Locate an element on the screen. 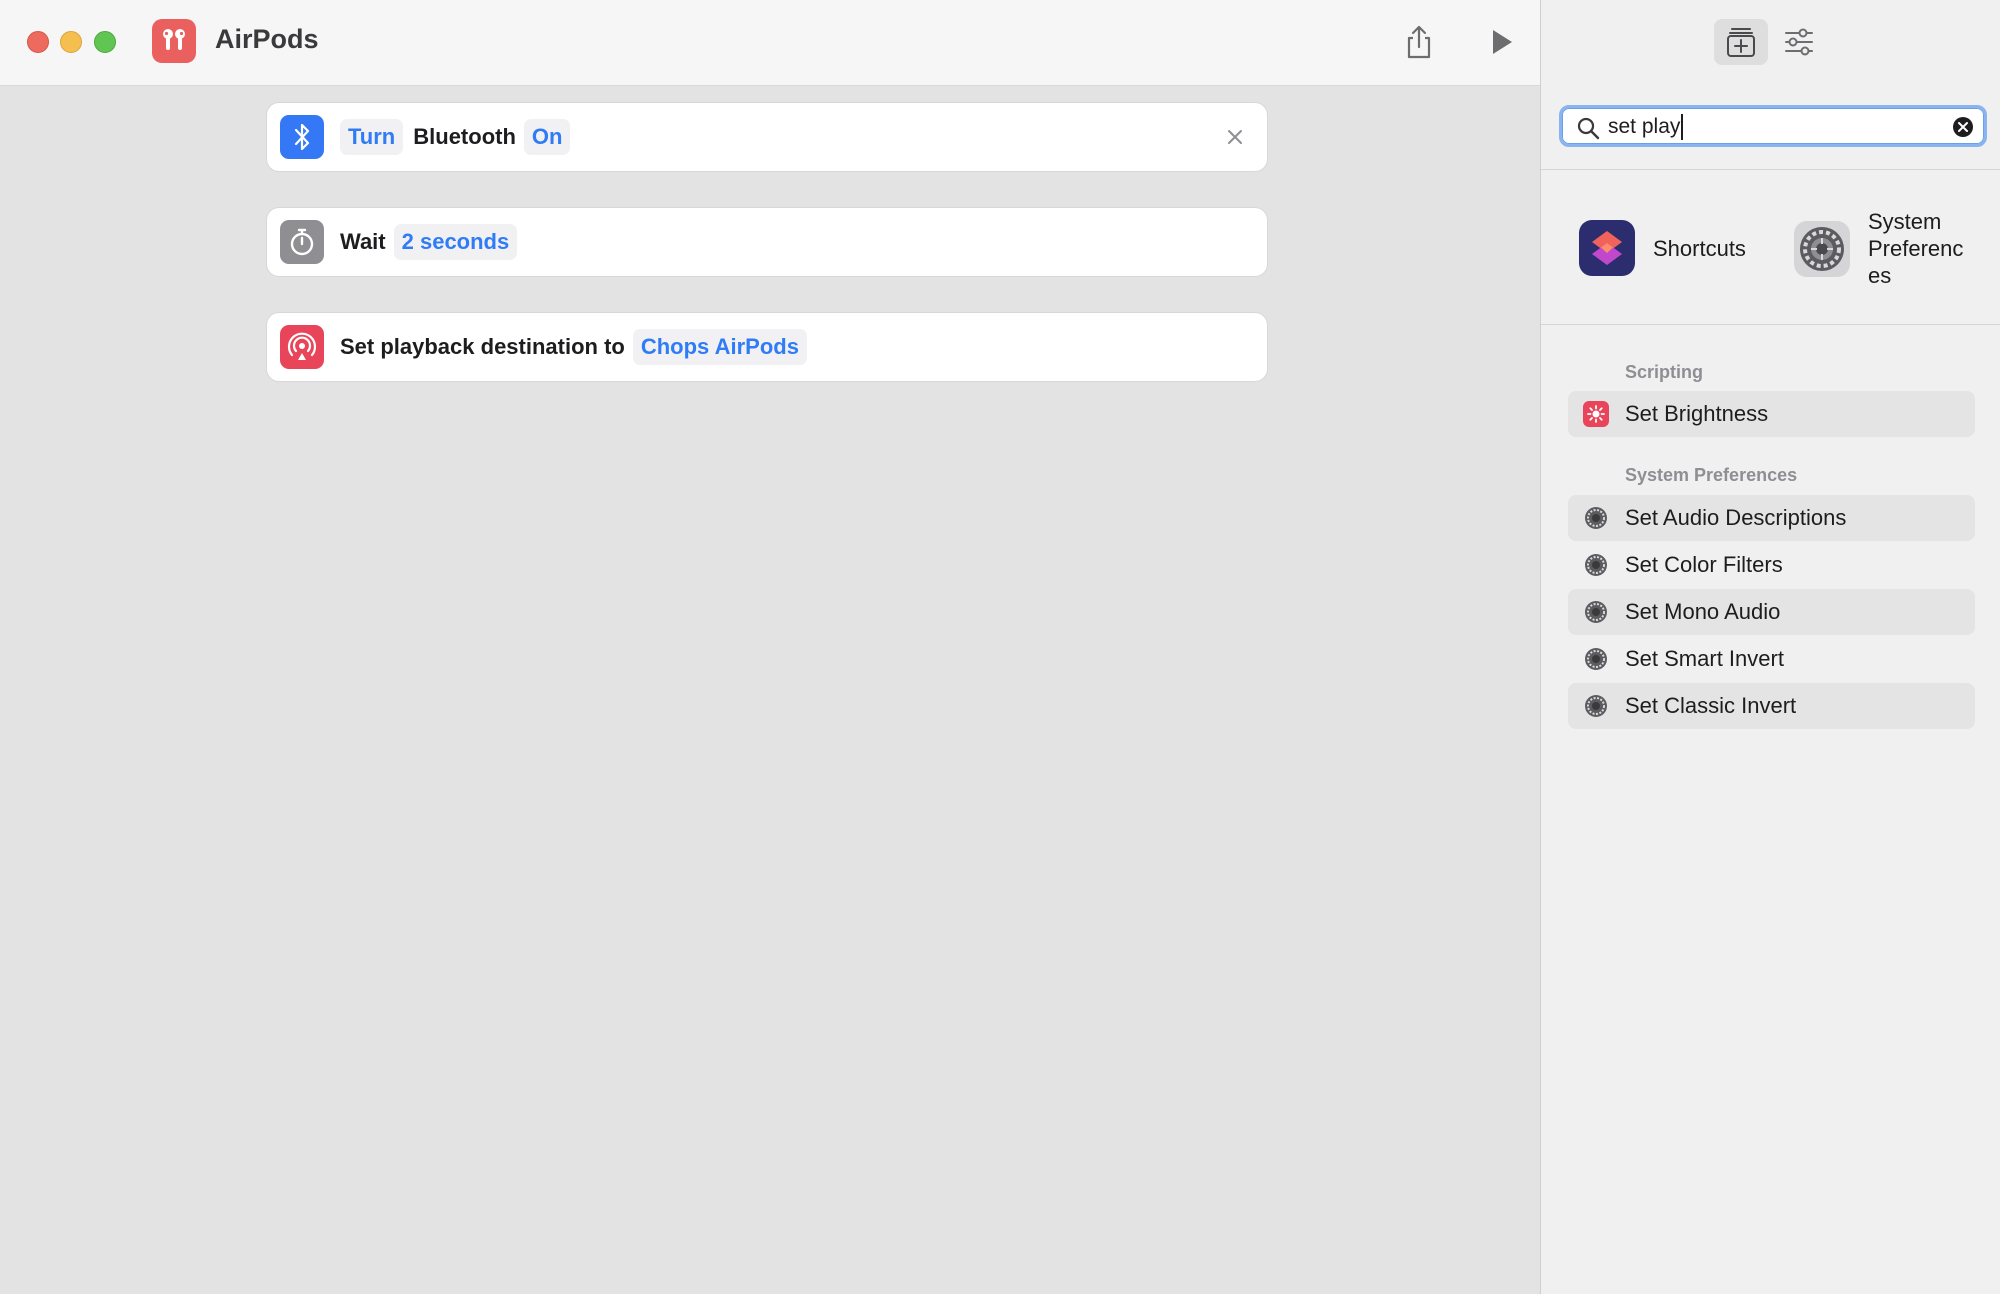 This screenshot has height=1294, width=2000. app-system-preferences: System Preferenc es is located at coordinates (1878, 248).